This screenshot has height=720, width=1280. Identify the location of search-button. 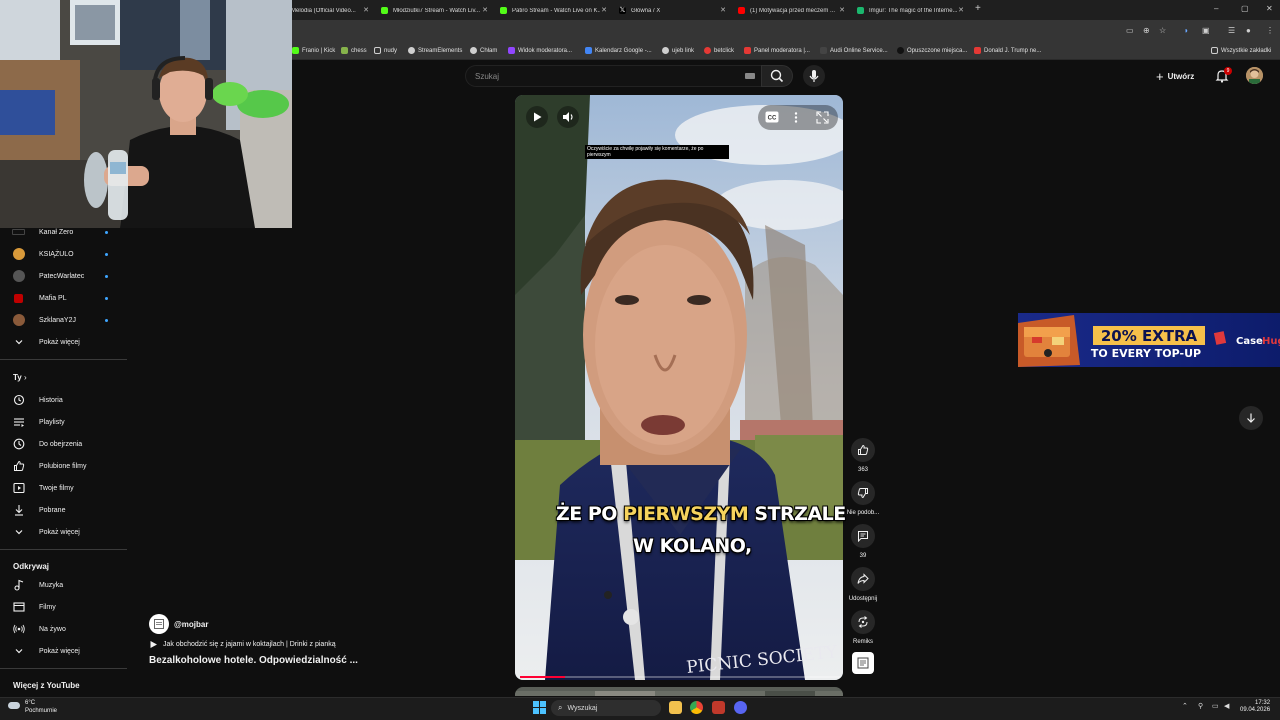
(777, 76).